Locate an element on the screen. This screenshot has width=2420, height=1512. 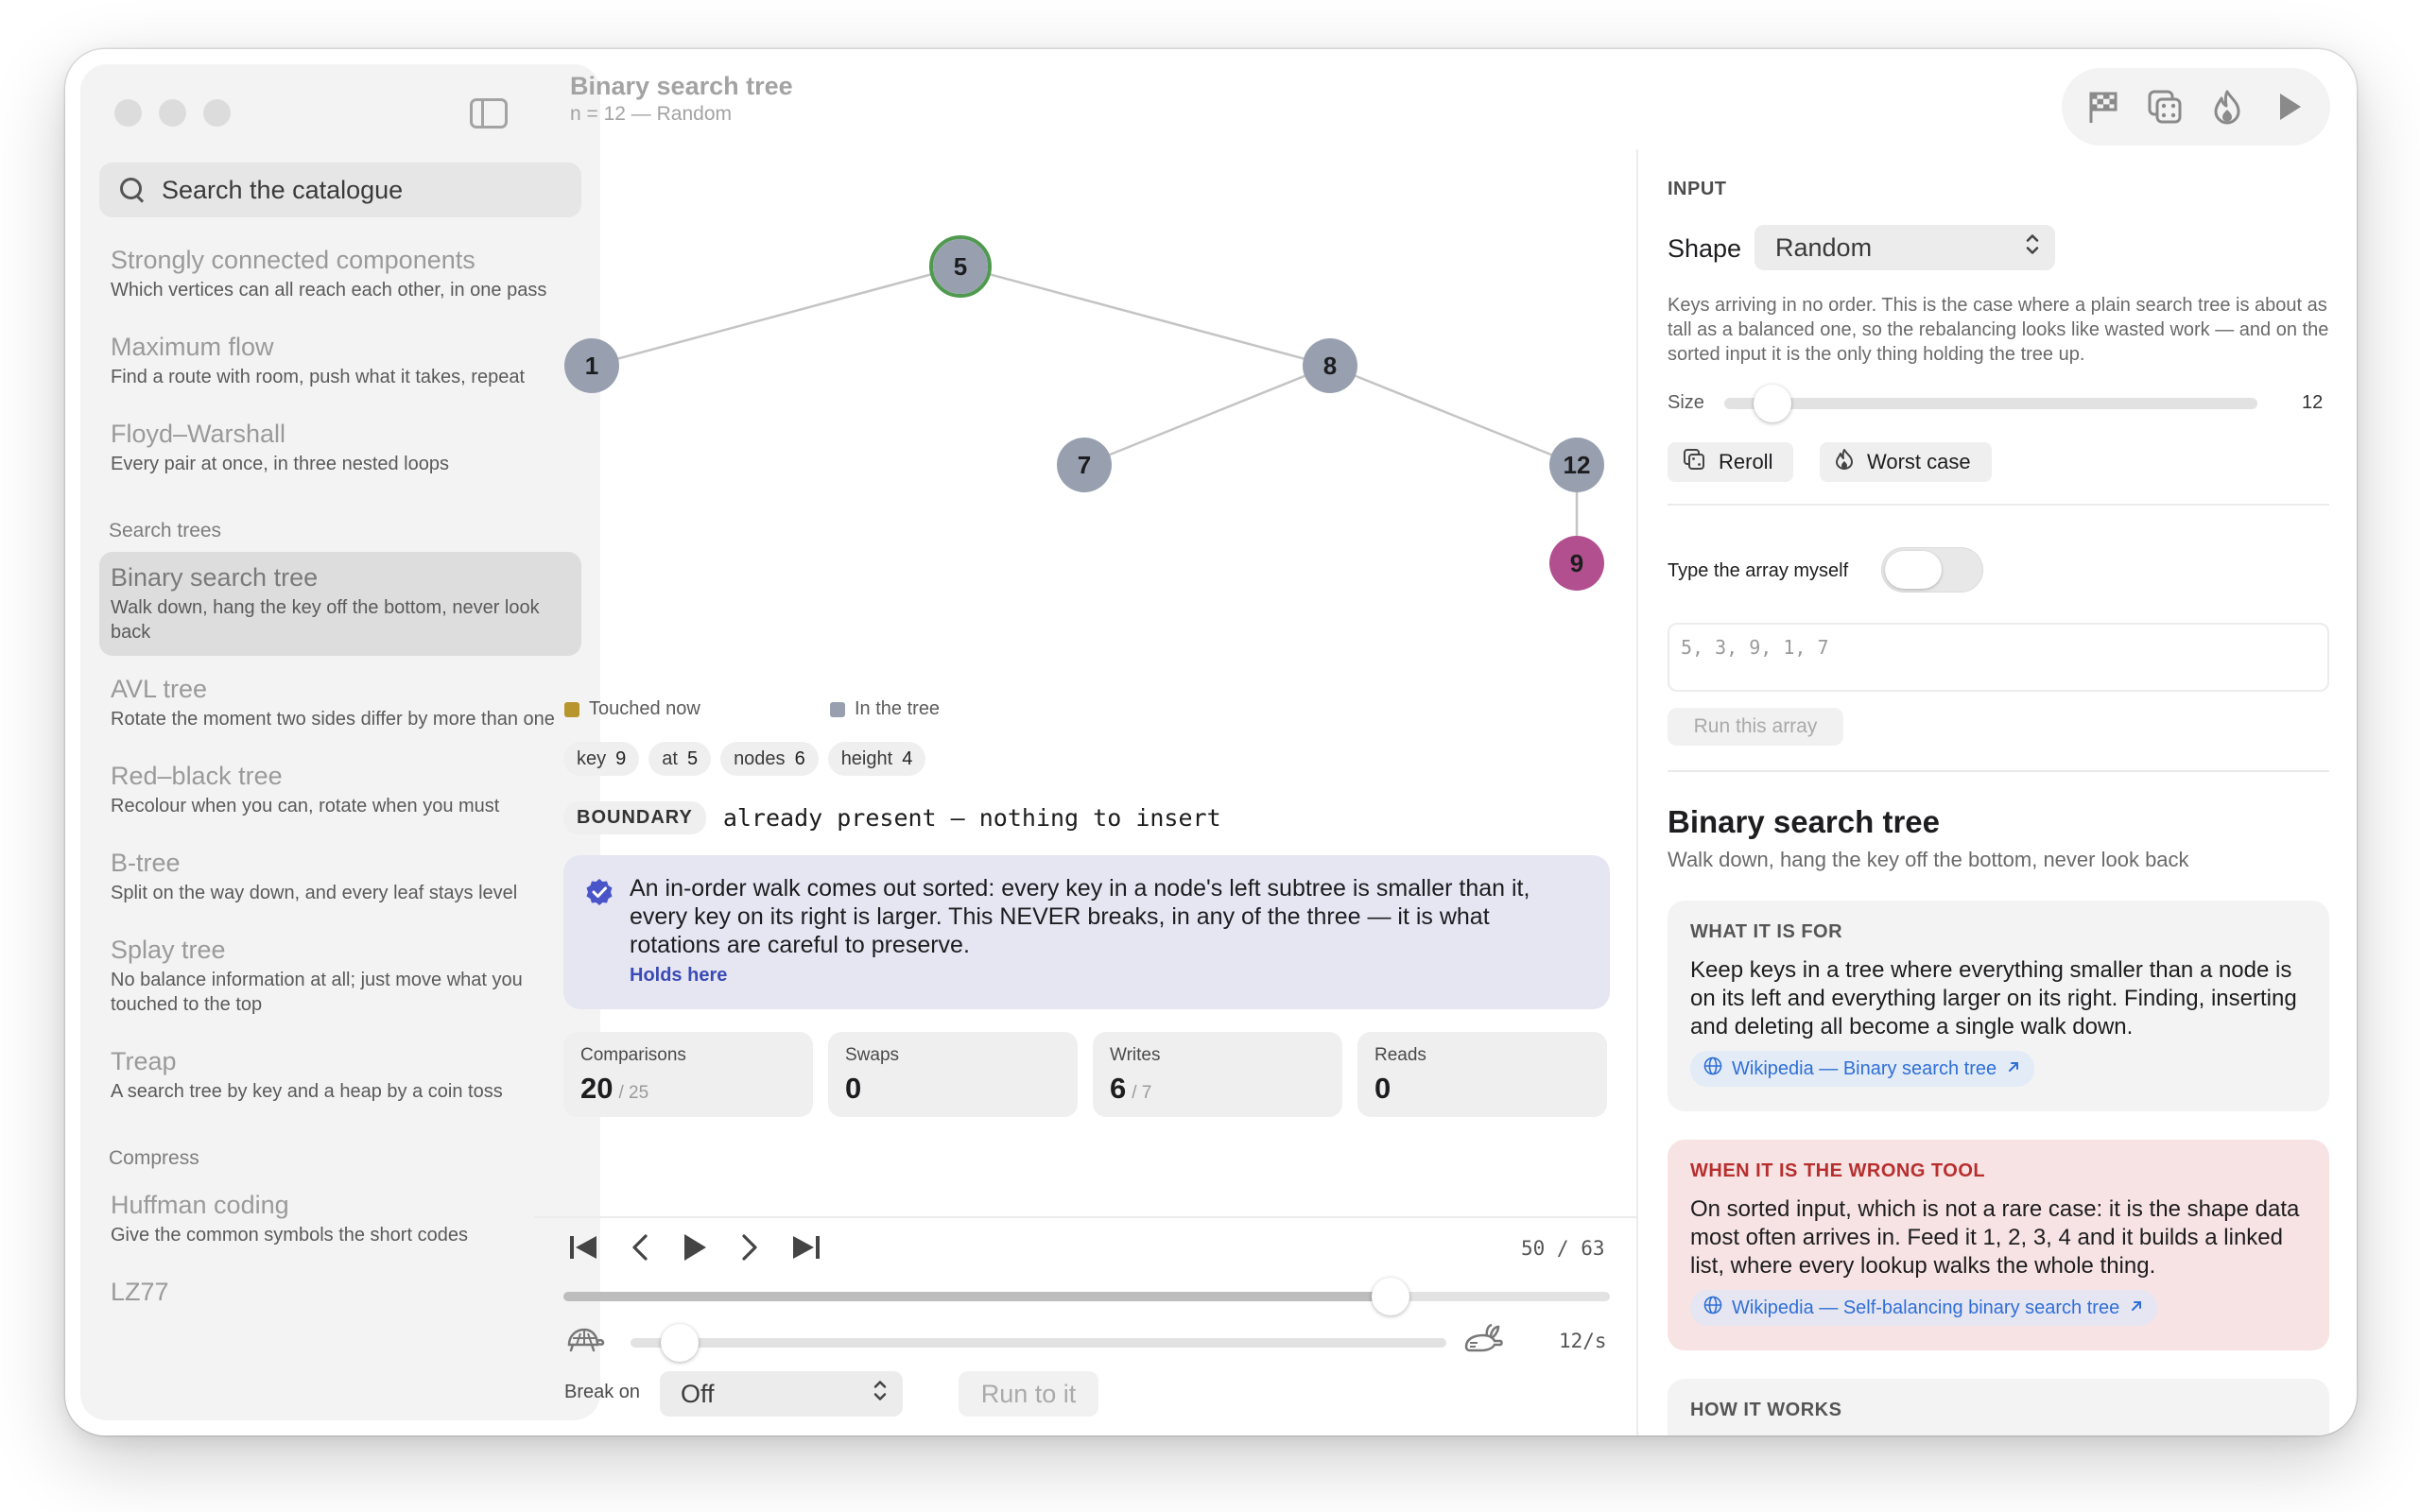
node-label: 1 is located at coordinates (591, 366).